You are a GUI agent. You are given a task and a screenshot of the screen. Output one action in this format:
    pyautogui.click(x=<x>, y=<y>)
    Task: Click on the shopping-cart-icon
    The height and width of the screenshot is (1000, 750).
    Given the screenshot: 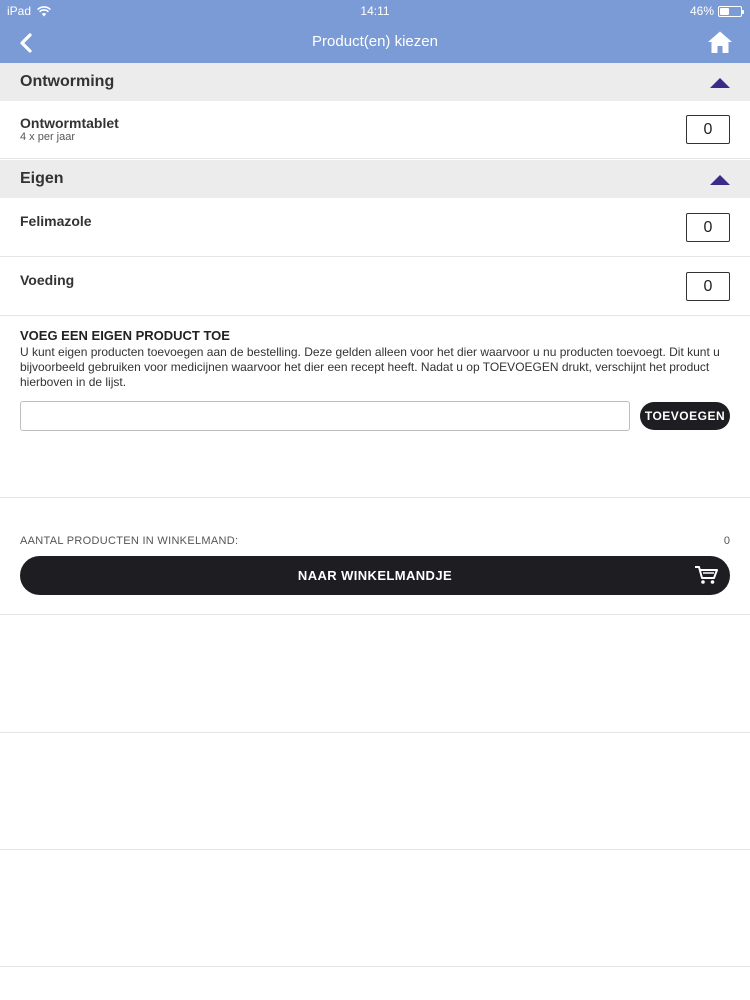 What is the action you would take?
    pyautogui.click(x=706, y=575)
    